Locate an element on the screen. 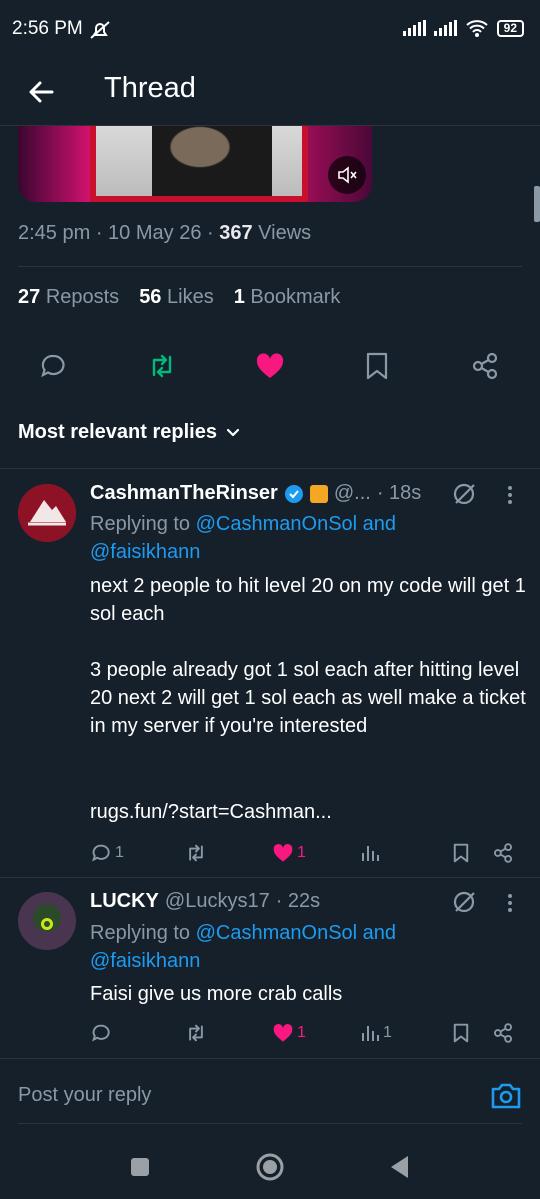 Image resolution: width=540 pixels, height=1199 pixels. chevron-down-icon is located at coordinates (233, 432).